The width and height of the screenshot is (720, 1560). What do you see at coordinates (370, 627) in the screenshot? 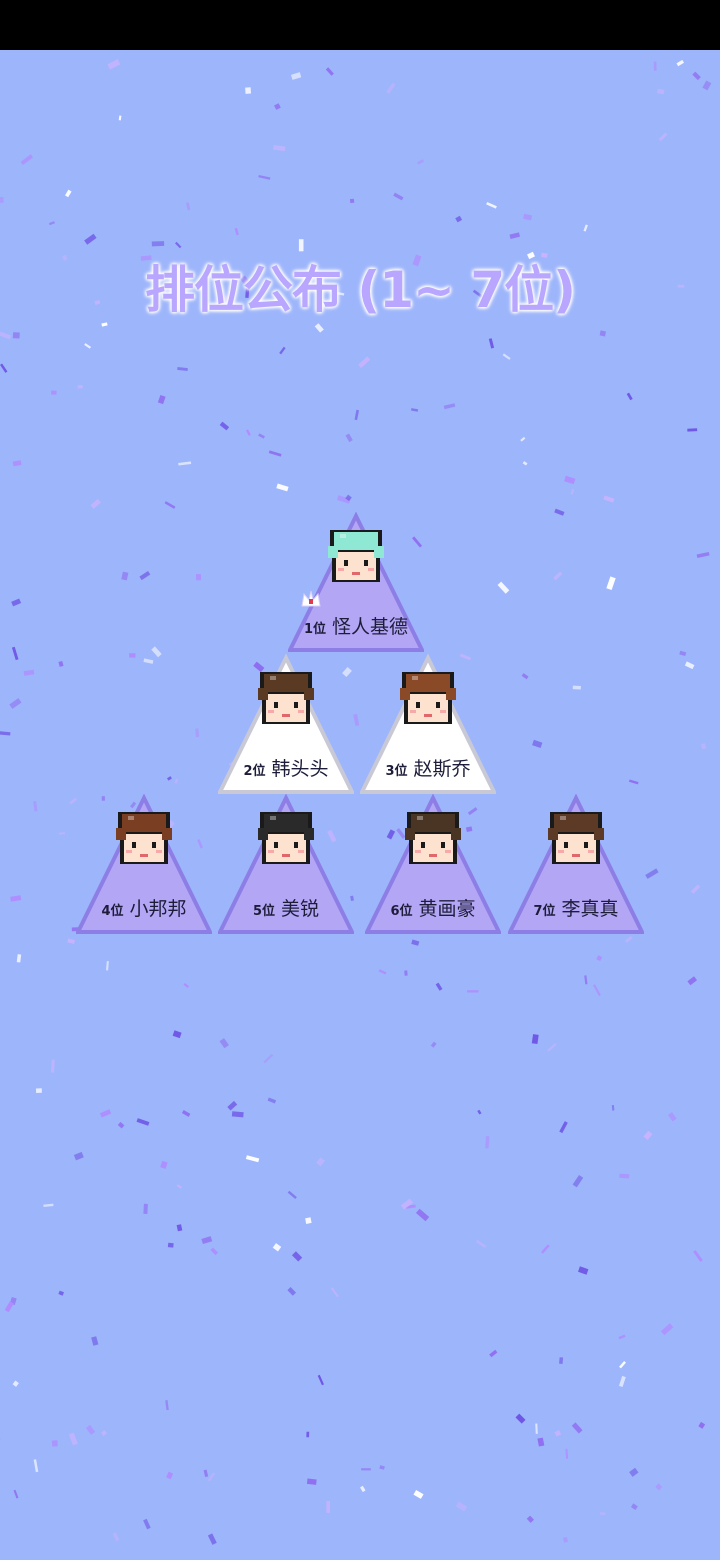
I see `player-name: 怪人基德` at bounding box center [370, 627].